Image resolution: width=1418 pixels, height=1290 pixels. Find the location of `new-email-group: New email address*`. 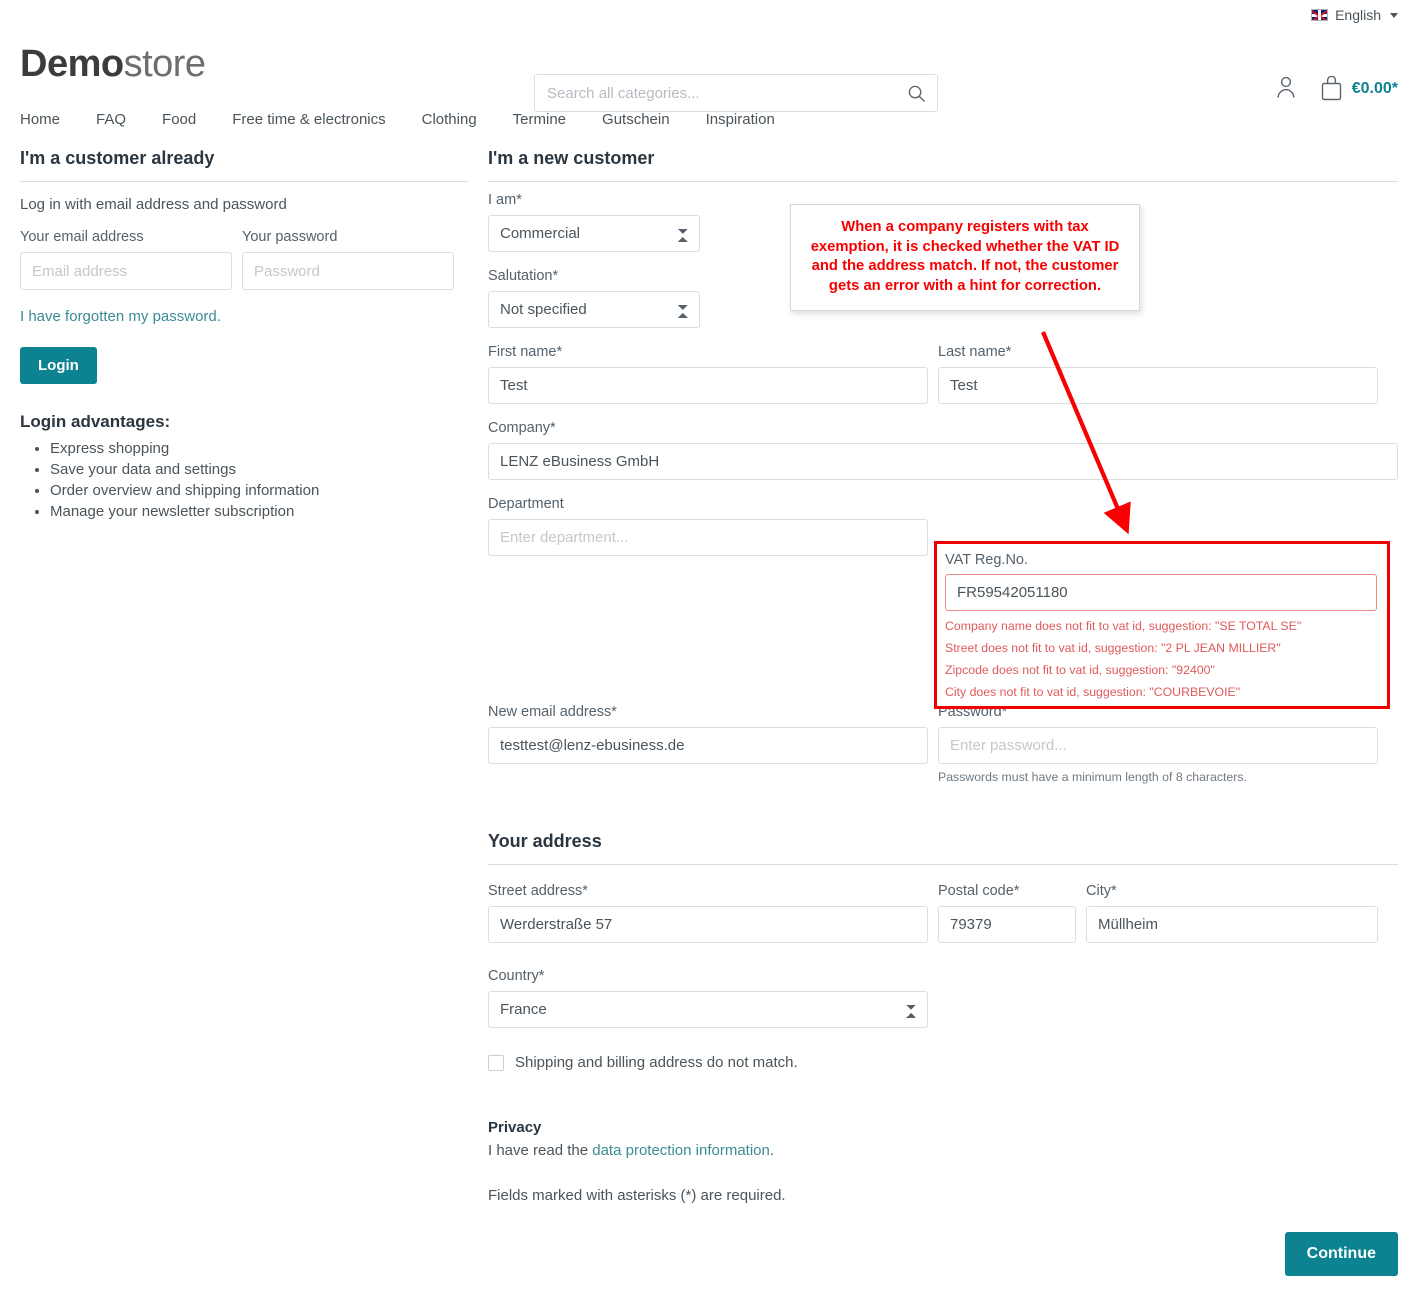

new-email-group: New email address* is located at coordinates (708, 744).